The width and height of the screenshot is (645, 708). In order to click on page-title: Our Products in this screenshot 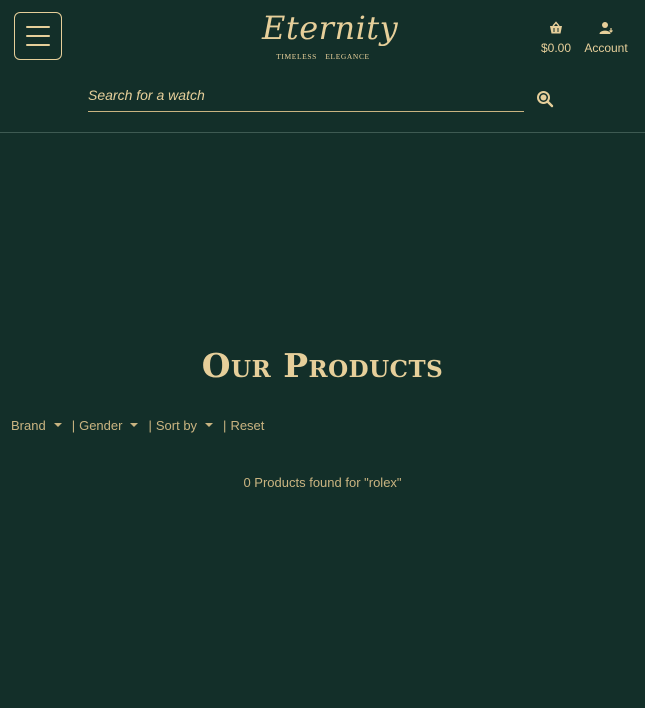, I will do `click(322, 365)`.